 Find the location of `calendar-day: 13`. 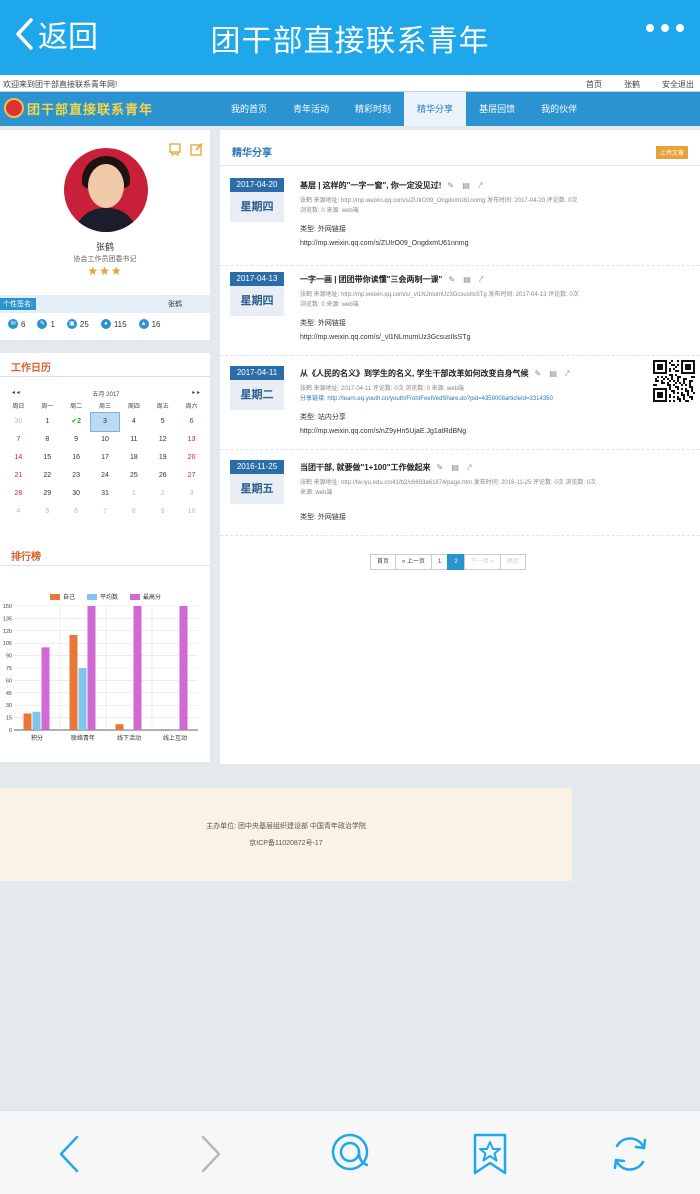

calendar-day: 13 is located at coordinates (191, 440).